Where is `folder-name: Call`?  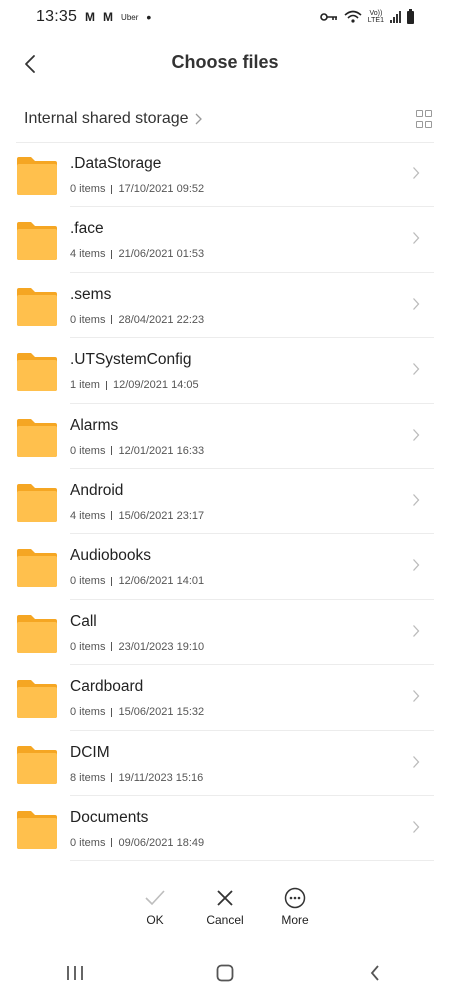
folder-name: Call is located at coordinates (83, 621).